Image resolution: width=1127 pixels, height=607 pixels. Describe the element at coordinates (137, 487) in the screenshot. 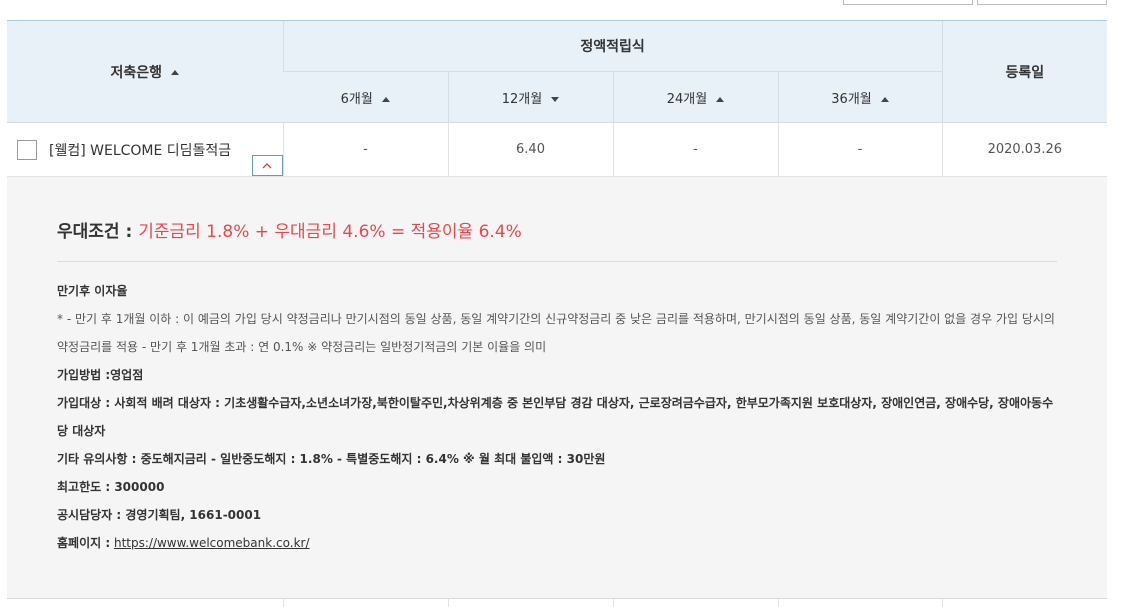

I see `limit-value: 300000` at that location.